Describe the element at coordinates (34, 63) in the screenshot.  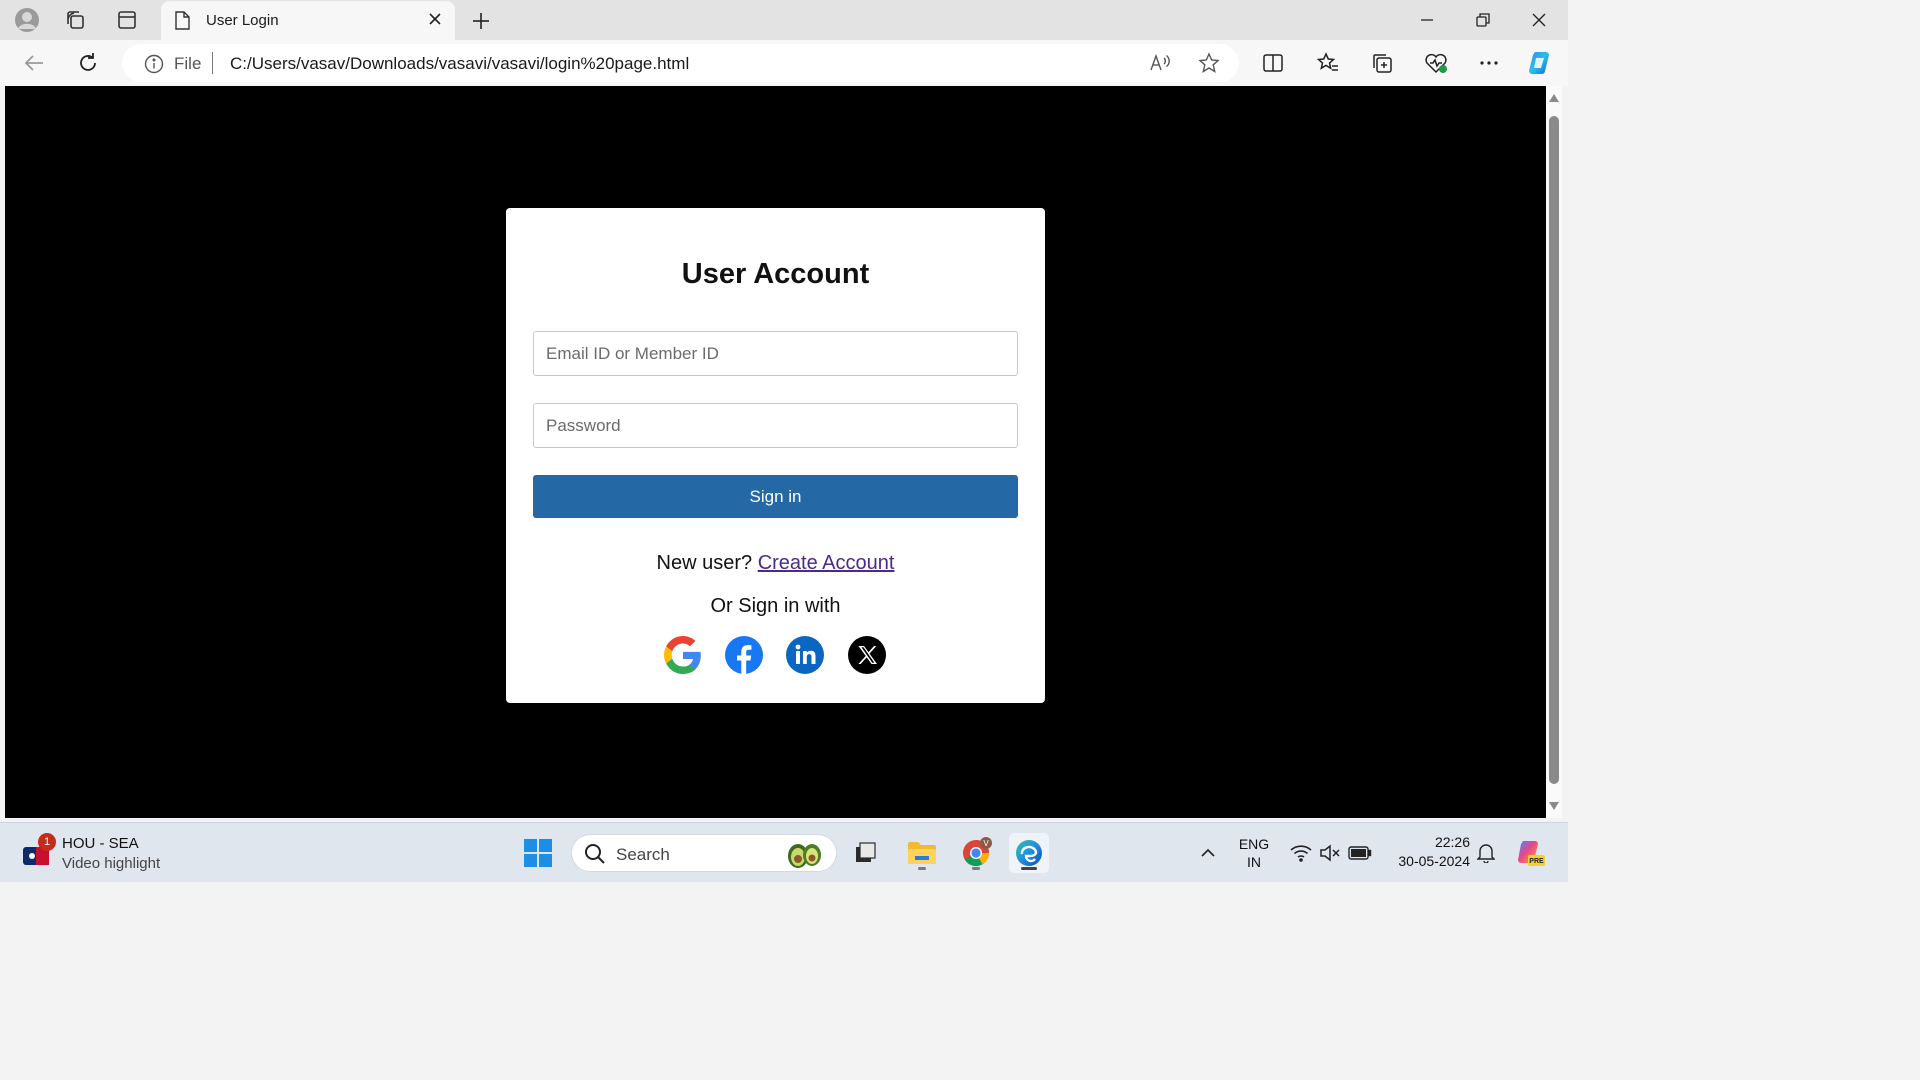
I see `back-arrow-icon` at that location.